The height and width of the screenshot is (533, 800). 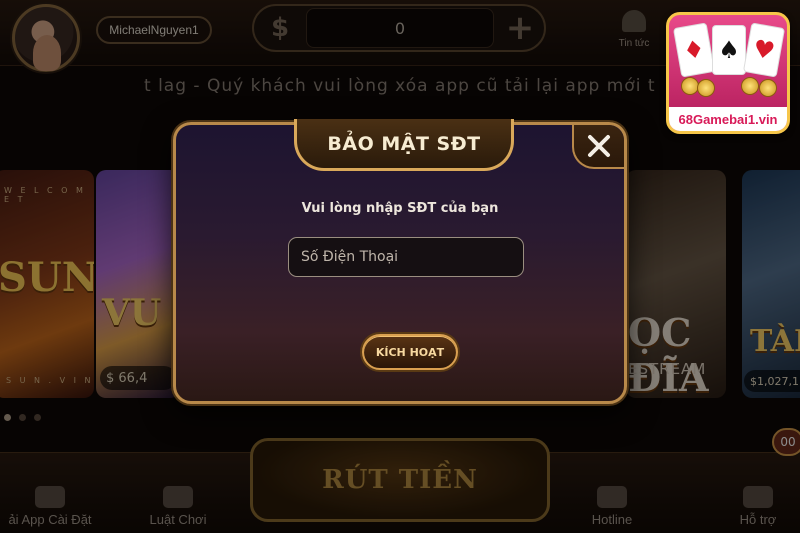 I want to click on spade-card-icon: ♠, so click(x=729, y=50).